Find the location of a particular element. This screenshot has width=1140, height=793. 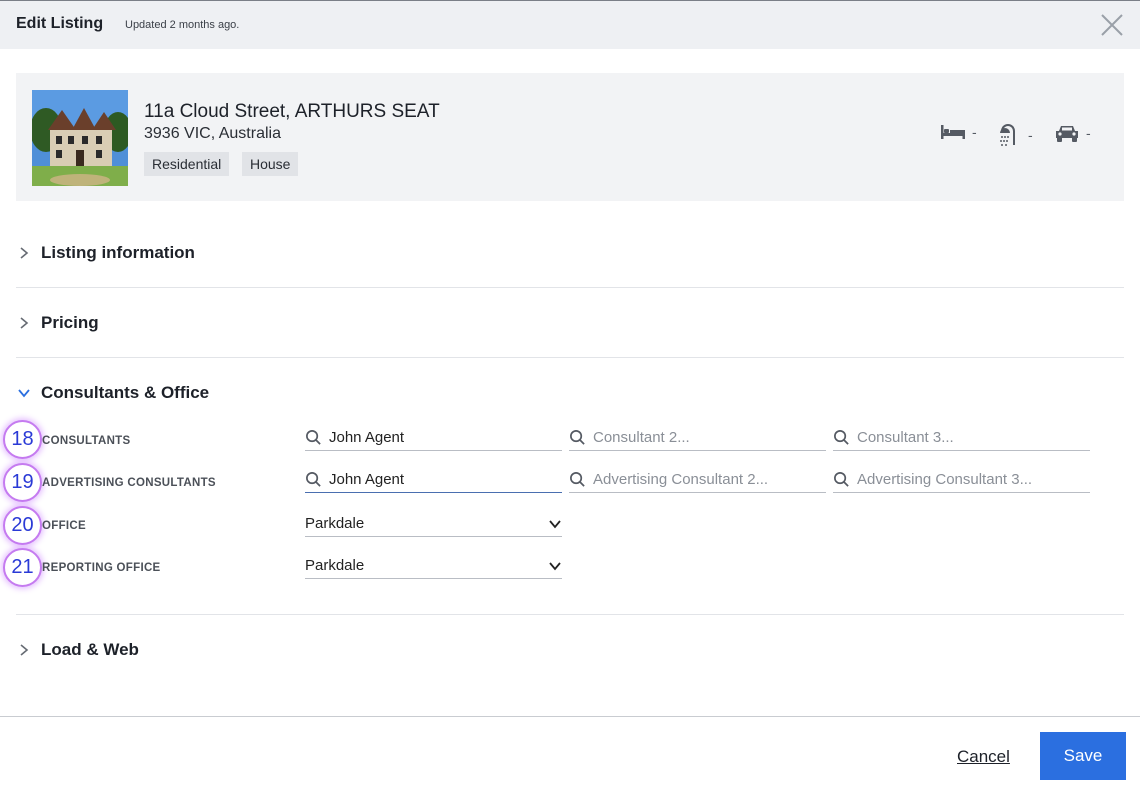

bathrooms-feature: - is located at coordinates (1015, 135).